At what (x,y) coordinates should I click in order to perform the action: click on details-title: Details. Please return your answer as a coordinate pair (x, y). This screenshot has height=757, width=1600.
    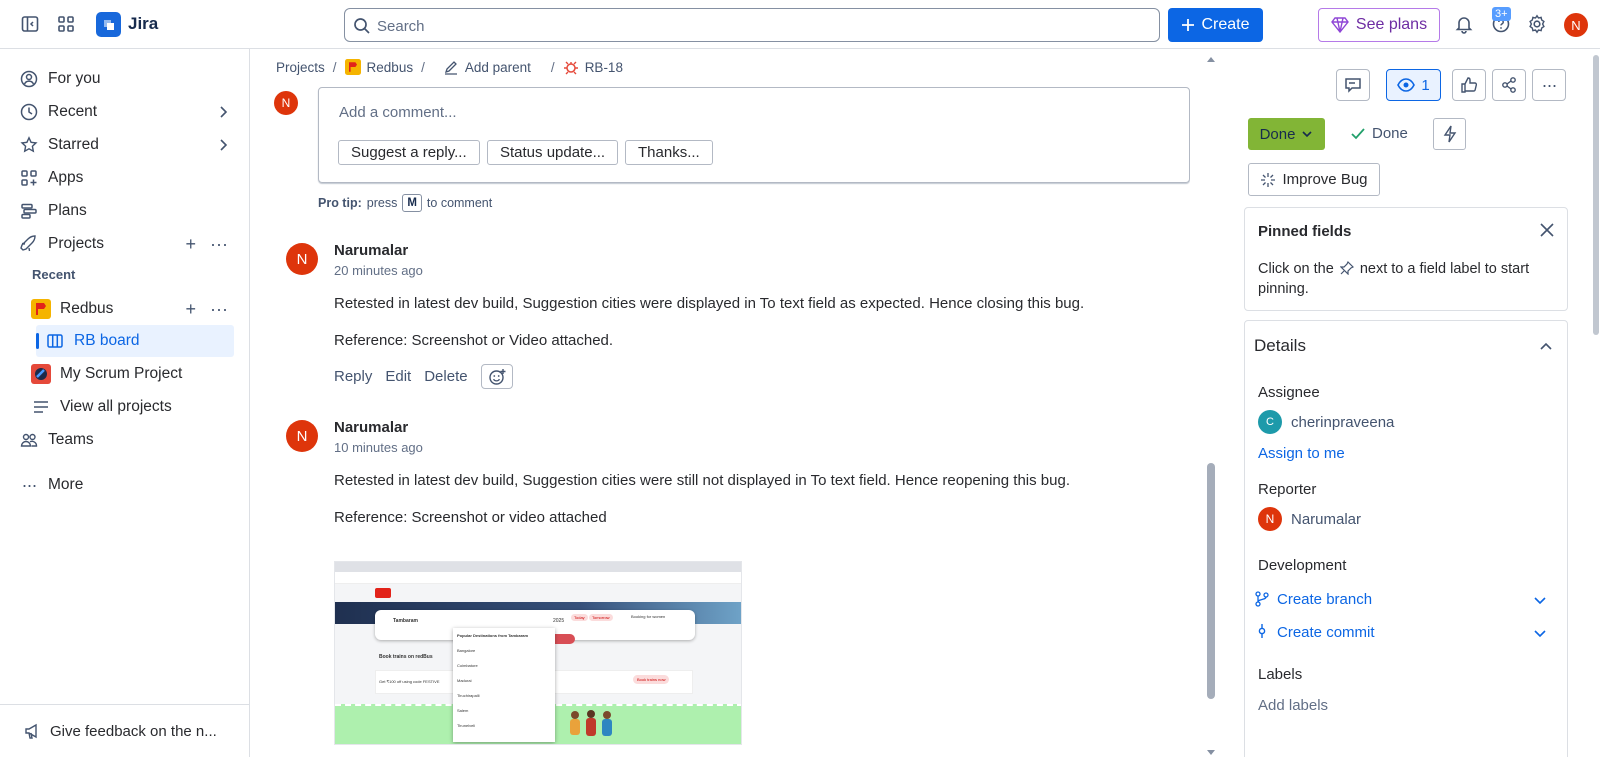
    Looking at the image, I should click on (1280, 346).